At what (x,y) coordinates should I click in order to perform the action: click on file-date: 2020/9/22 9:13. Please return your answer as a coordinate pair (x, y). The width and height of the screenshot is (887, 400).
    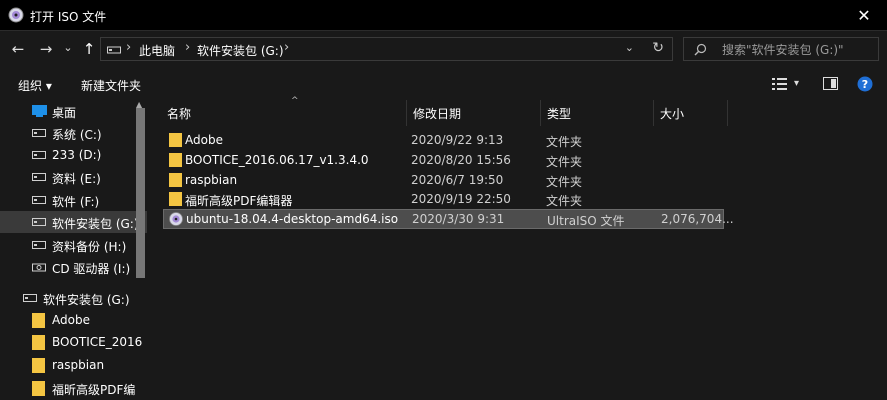
    Looking at the image, I should click on (457, 140).